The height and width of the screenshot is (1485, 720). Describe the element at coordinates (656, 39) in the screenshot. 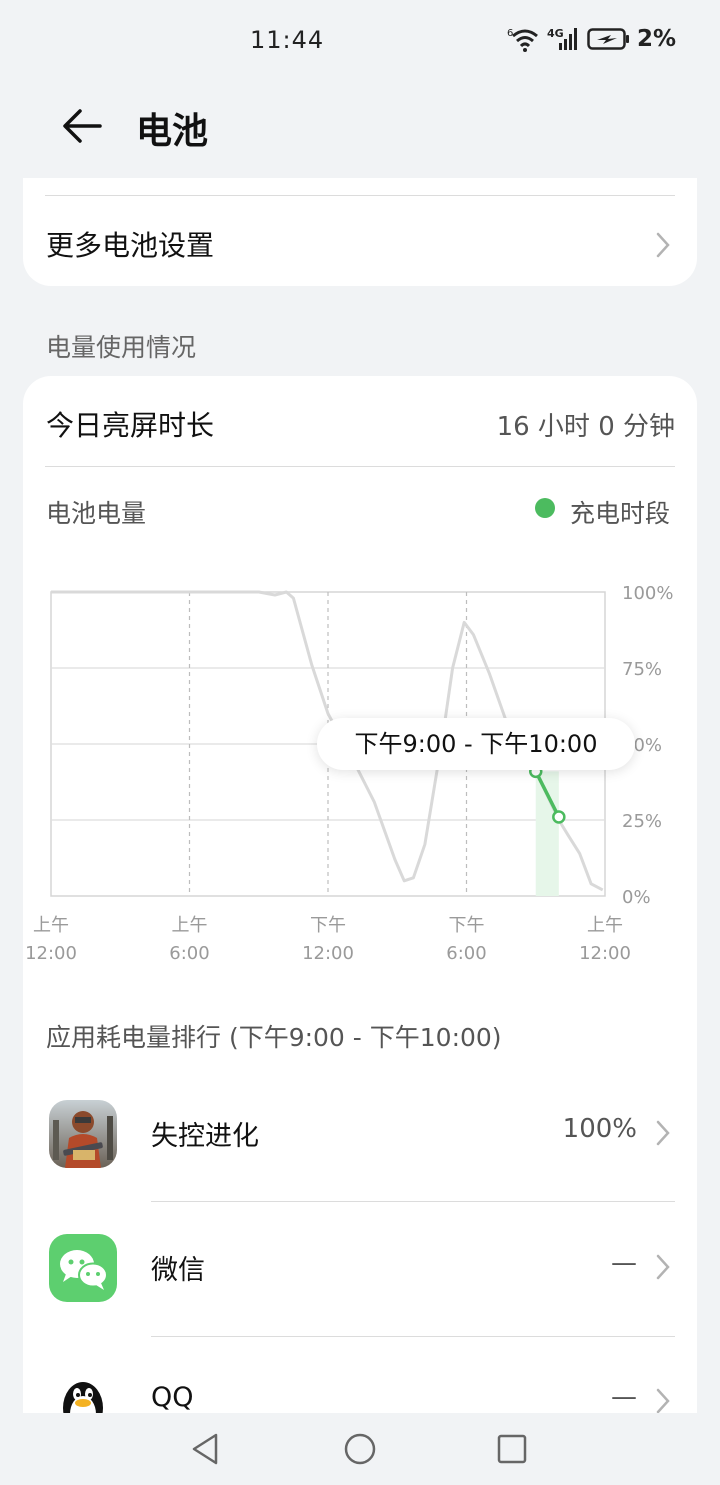

I see `battery-percent: 2%` at that location.